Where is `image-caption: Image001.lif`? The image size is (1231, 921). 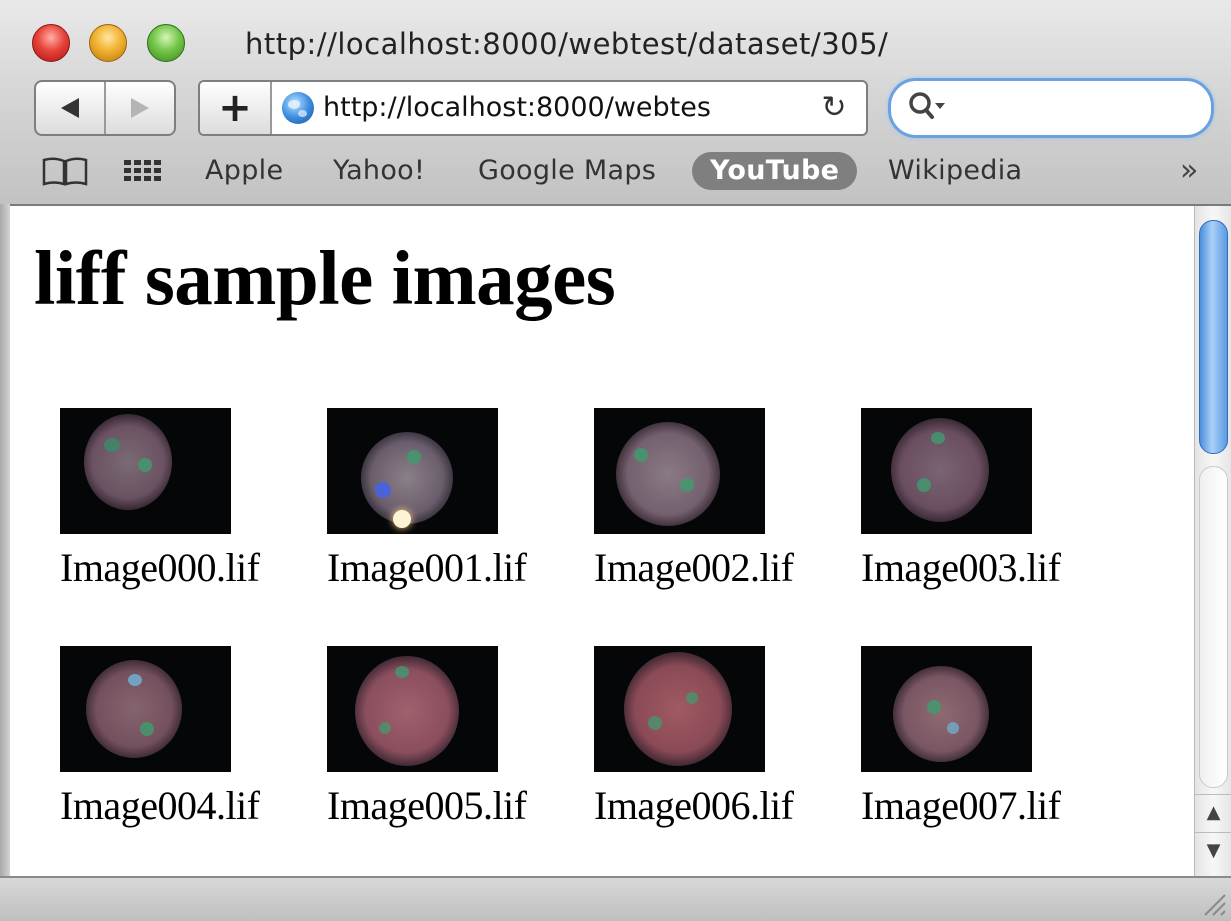
image-caption: Image001.lif is located at coordinates (447, 567).